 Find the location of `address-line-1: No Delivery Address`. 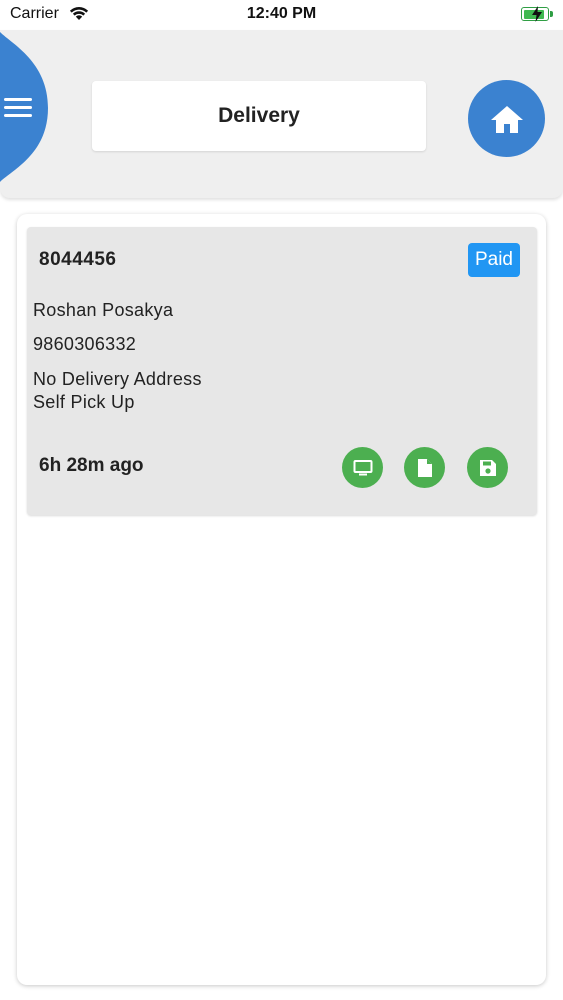

address-line-1: No Delivery Address is located at coordinates (117, 379).